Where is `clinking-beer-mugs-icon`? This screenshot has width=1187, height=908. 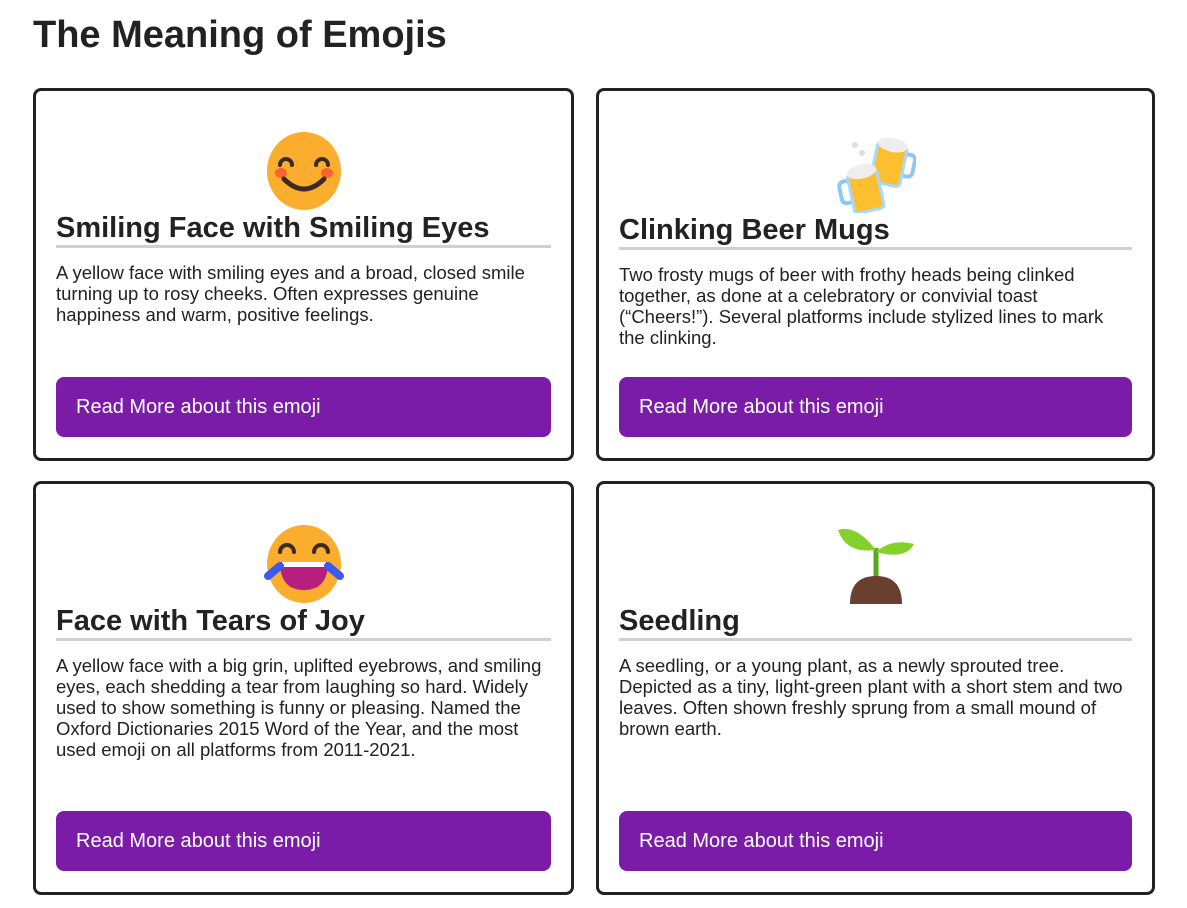 clinking-beer-mugs-icon is located at coordinates (876, 175).